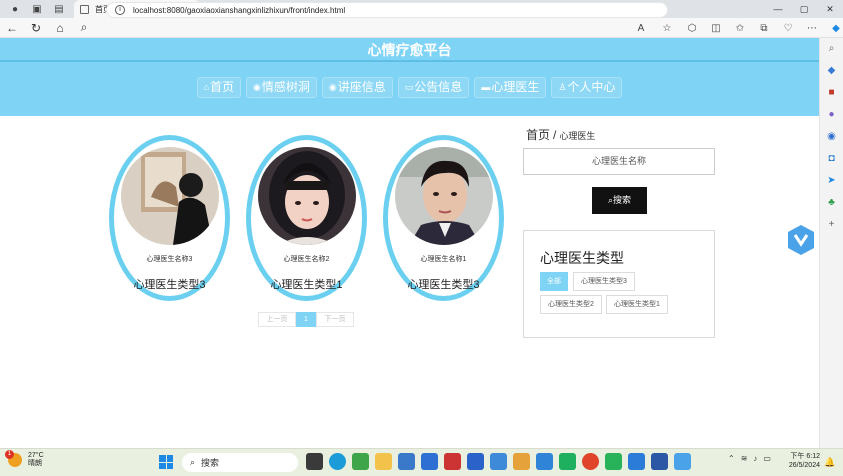  What do you see at coordinates (222, 87) in the screenshot?
I see `nav-label: 首页` at bounding box center [222, 87].